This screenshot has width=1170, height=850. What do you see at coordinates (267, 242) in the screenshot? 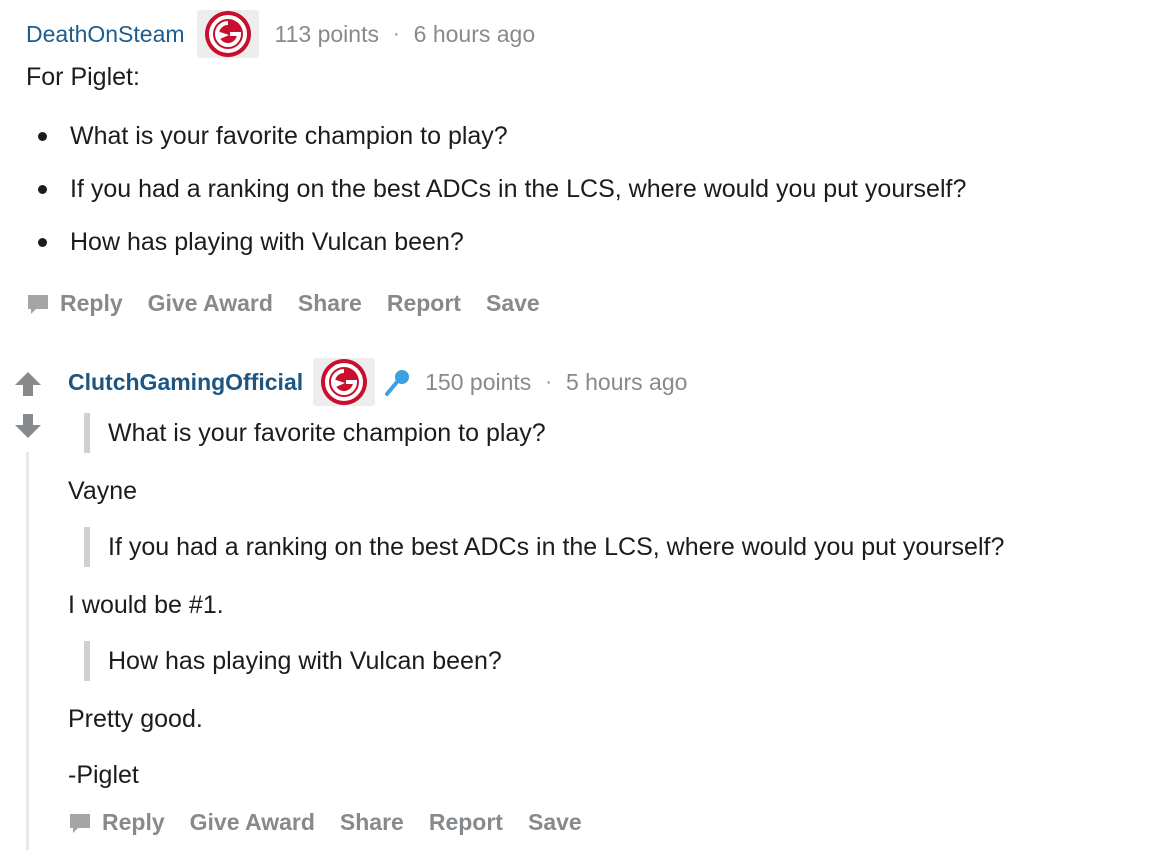
I see `question-text: How has playing with Vulcan been?` at bounding box center [267, 242].